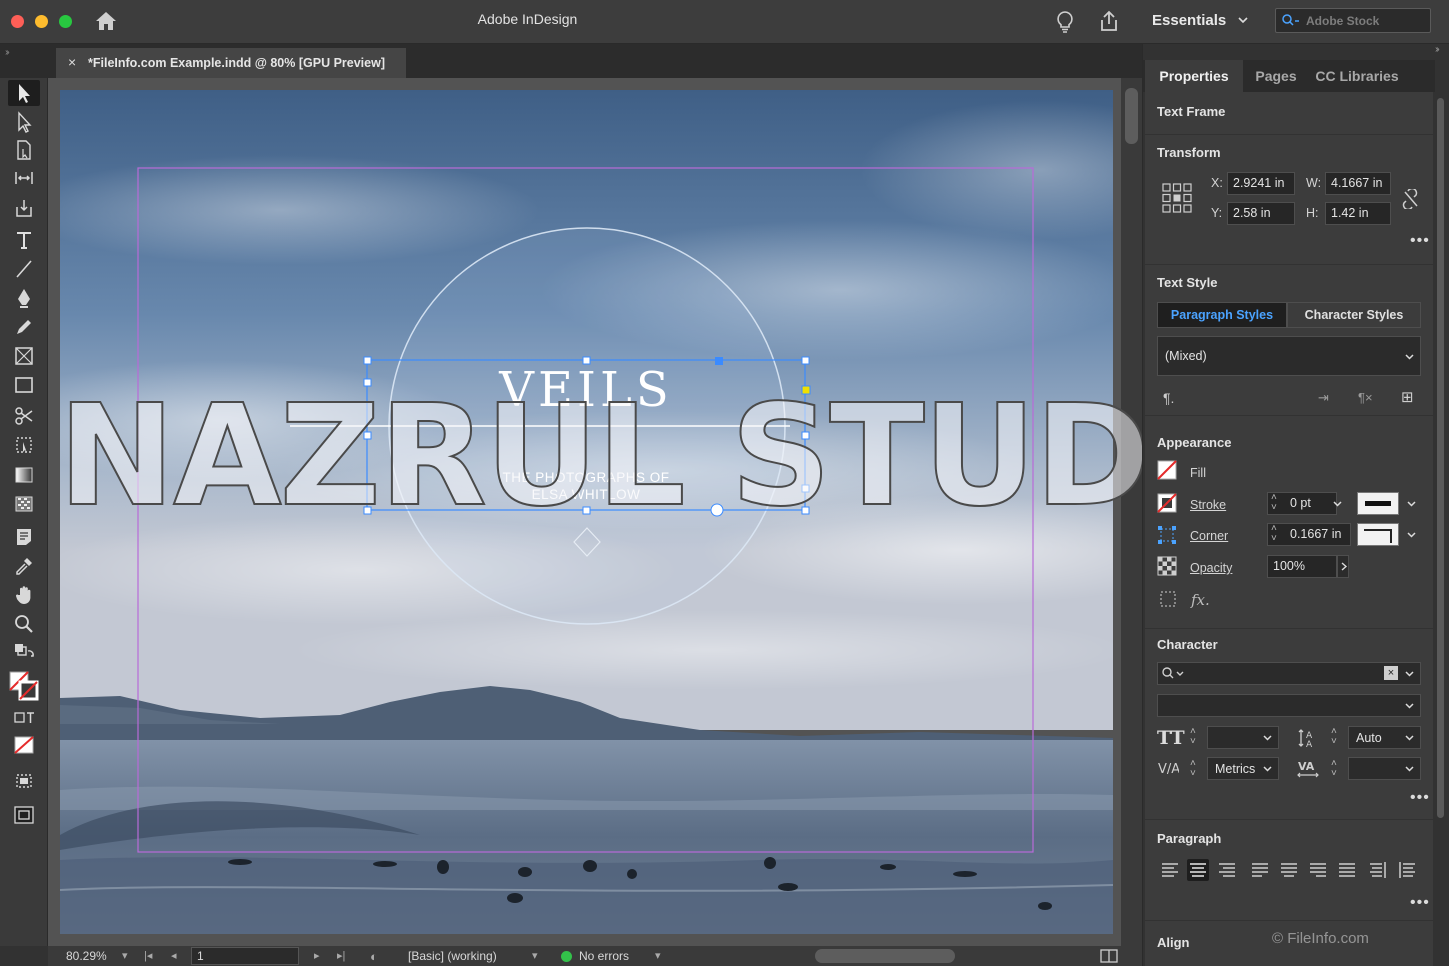 This screenshot has height=966, width=1449. I want to click on font-style-dropdown, so click(1289, 705).